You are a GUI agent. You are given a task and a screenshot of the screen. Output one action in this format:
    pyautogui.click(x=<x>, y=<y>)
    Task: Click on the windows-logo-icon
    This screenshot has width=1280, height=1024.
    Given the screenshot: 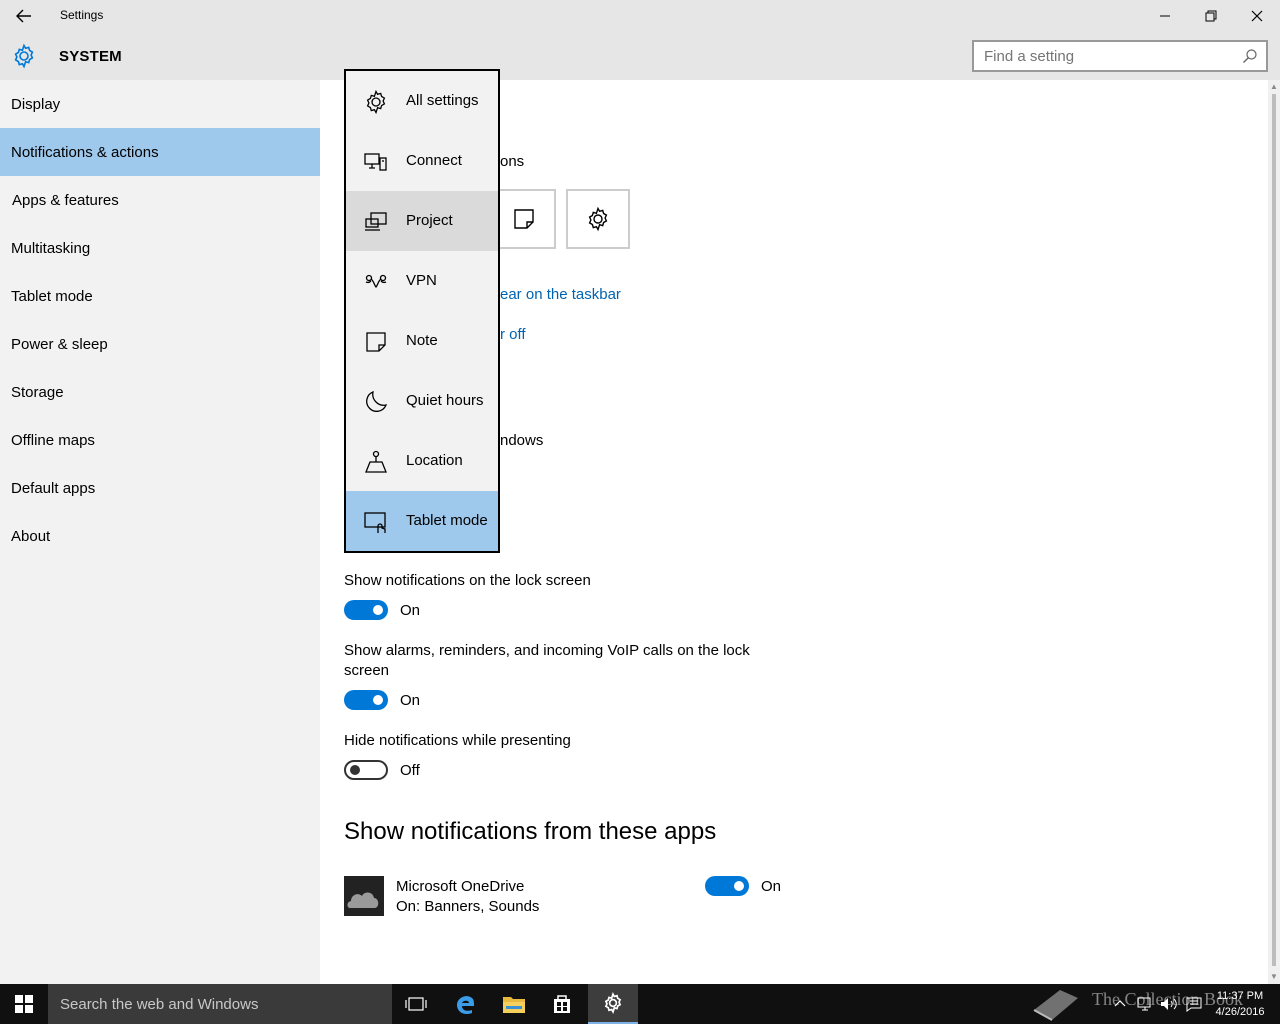 What is the action you would take?
    pyautogui.click(x=24, y=1004)
    